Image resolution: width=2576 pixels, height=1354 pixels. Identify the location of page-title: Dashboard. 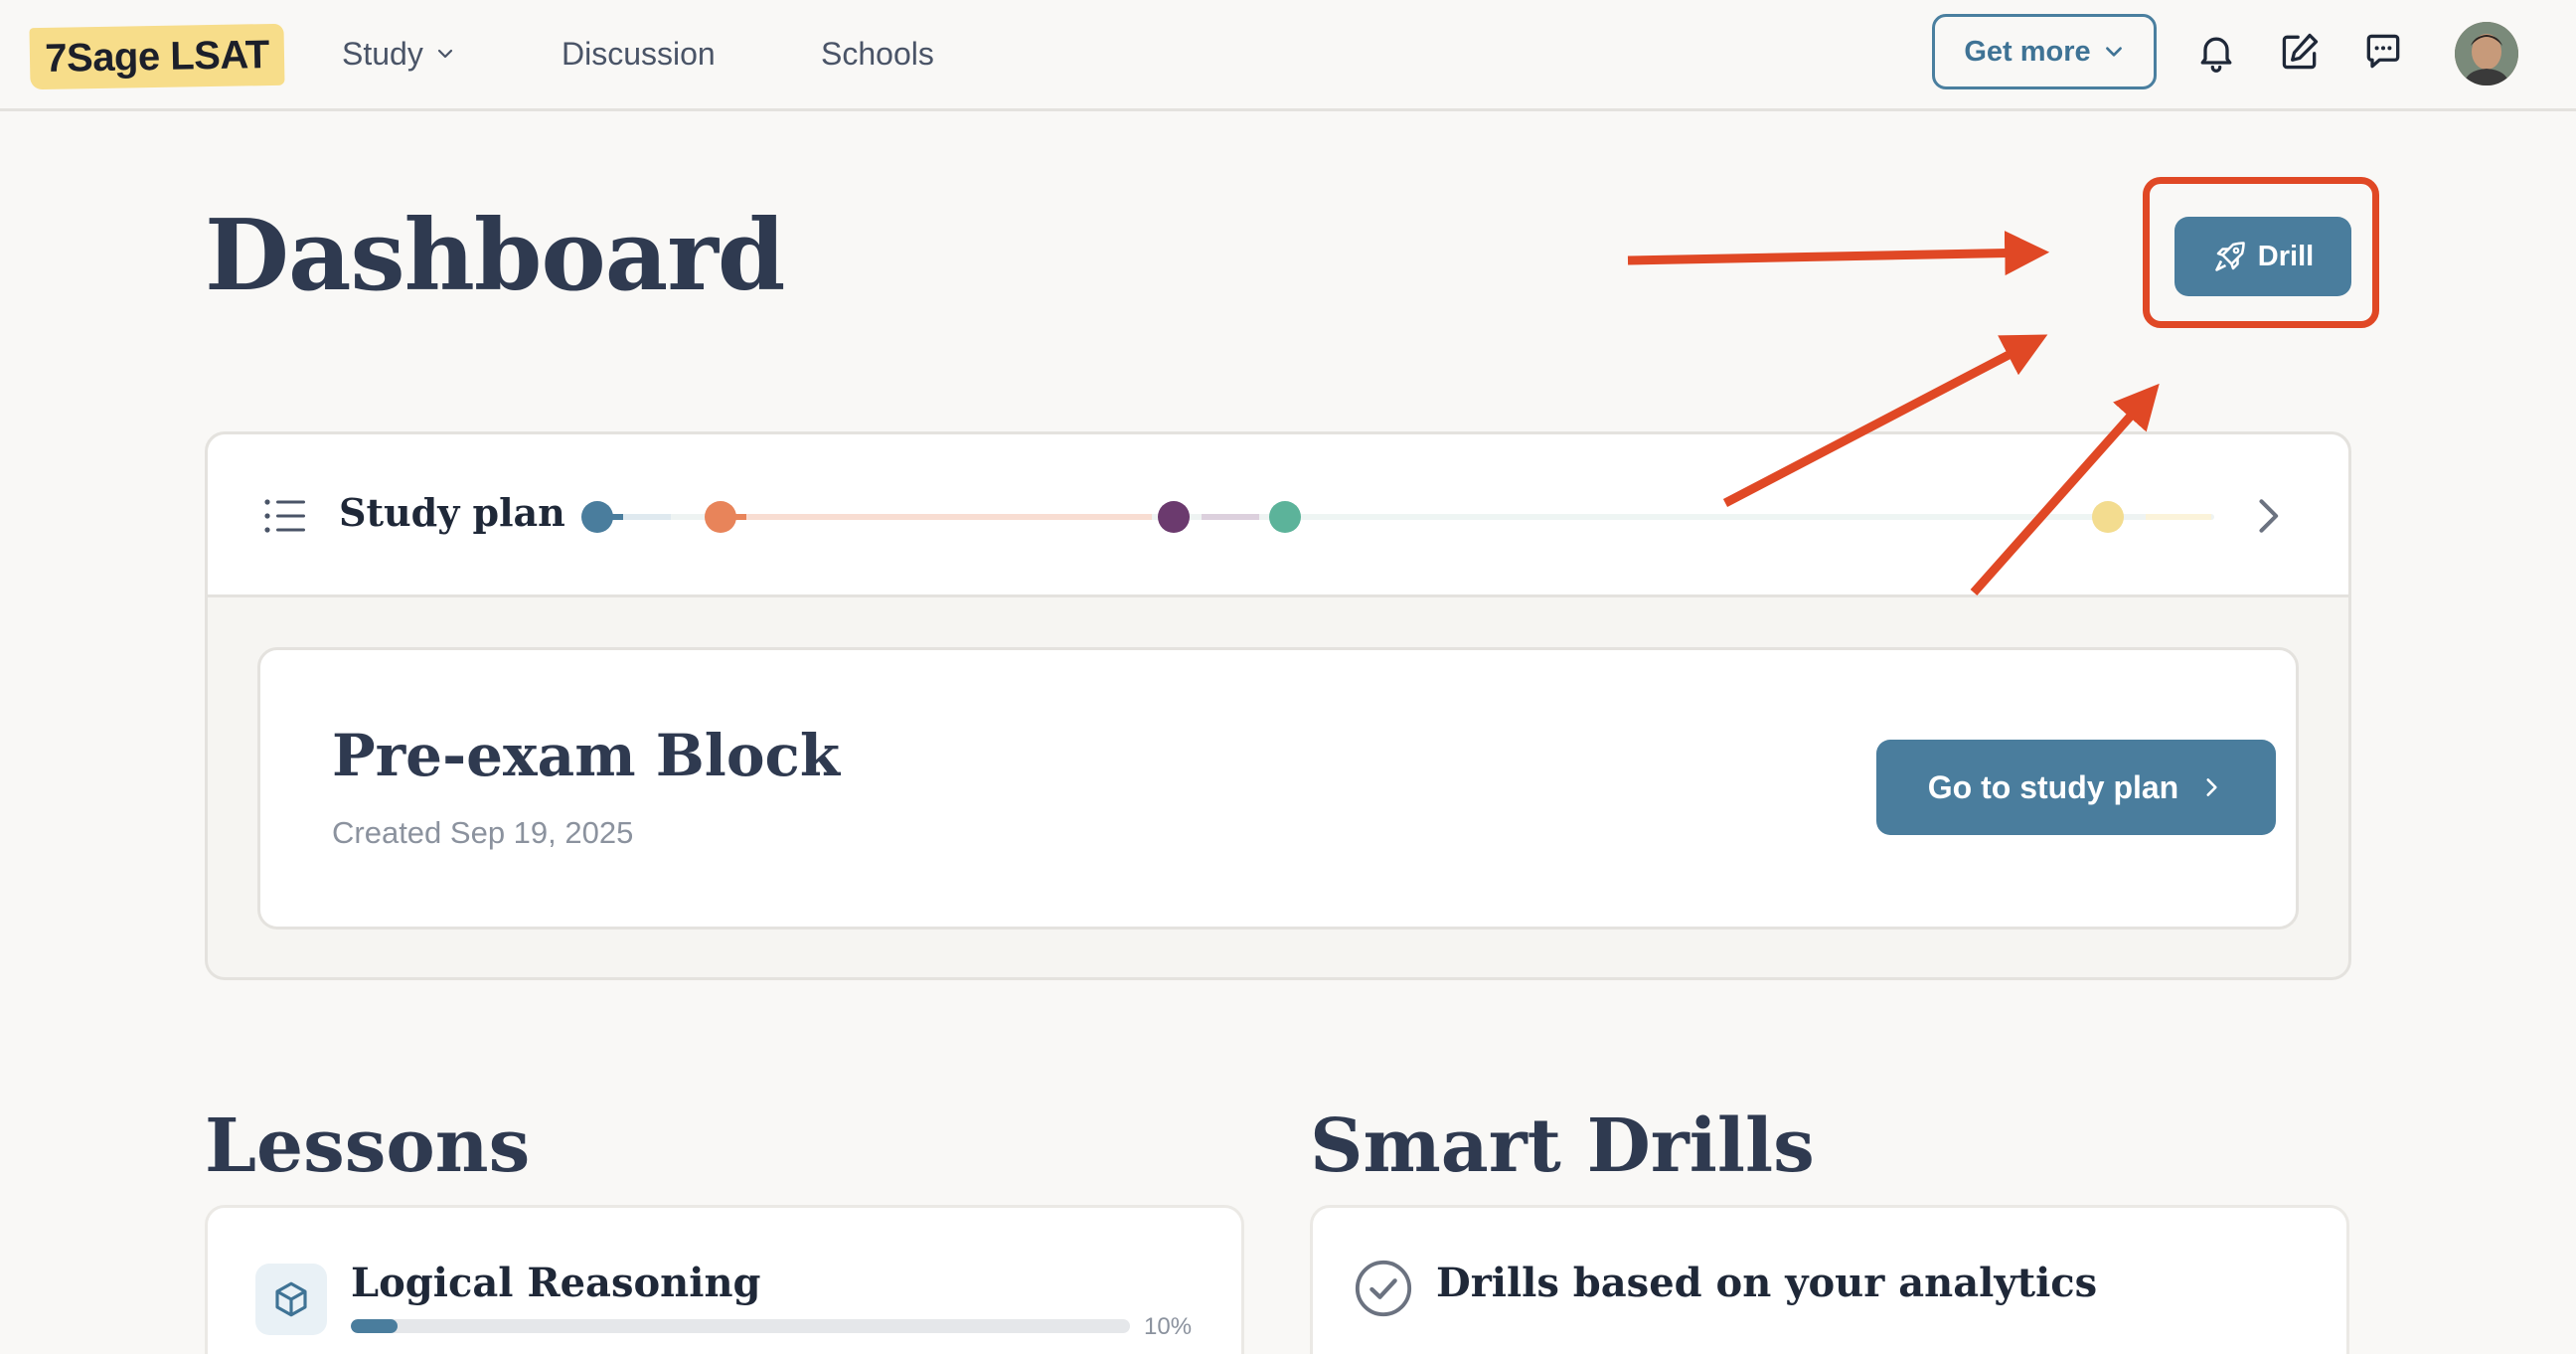
(495, 256).